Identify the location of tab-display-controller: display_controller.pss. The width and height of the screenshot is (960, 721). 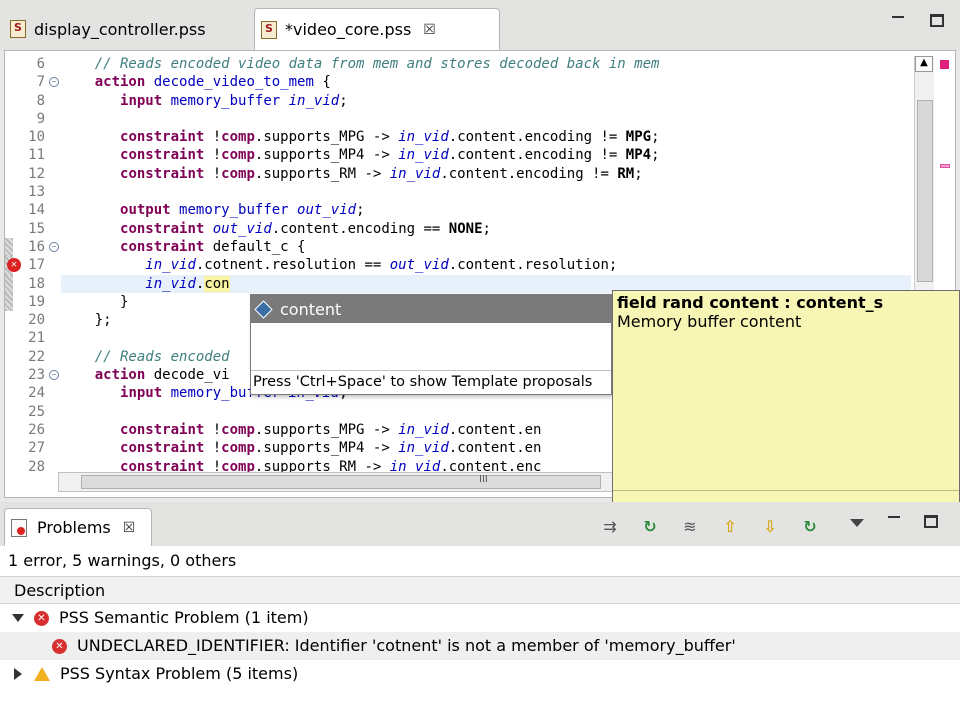
(129, 29).